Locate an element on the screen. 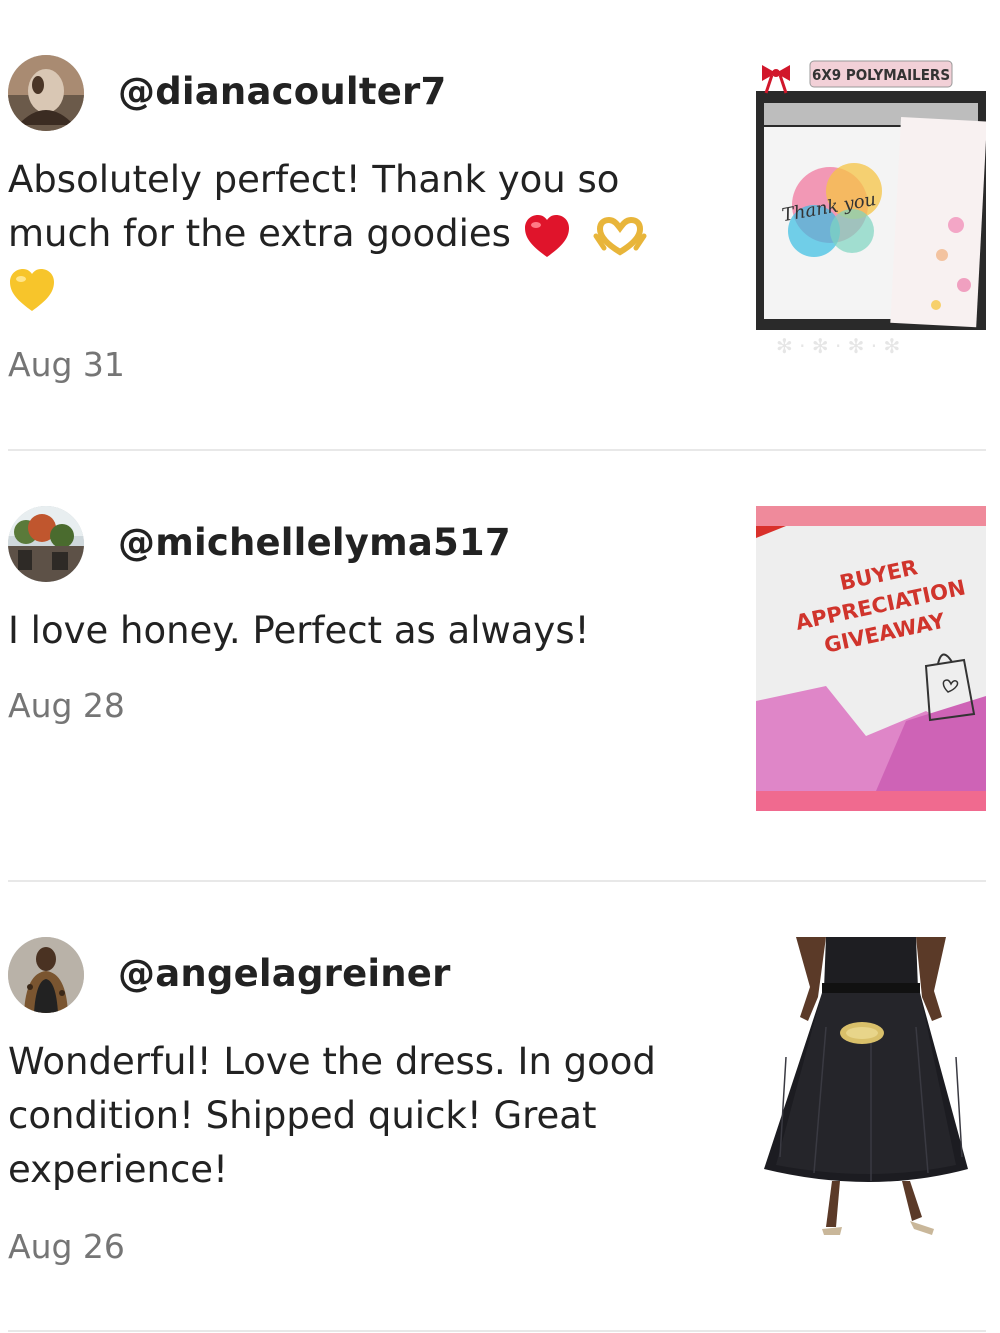  username: @michellelyma517 is located at coordinates (314, 542).